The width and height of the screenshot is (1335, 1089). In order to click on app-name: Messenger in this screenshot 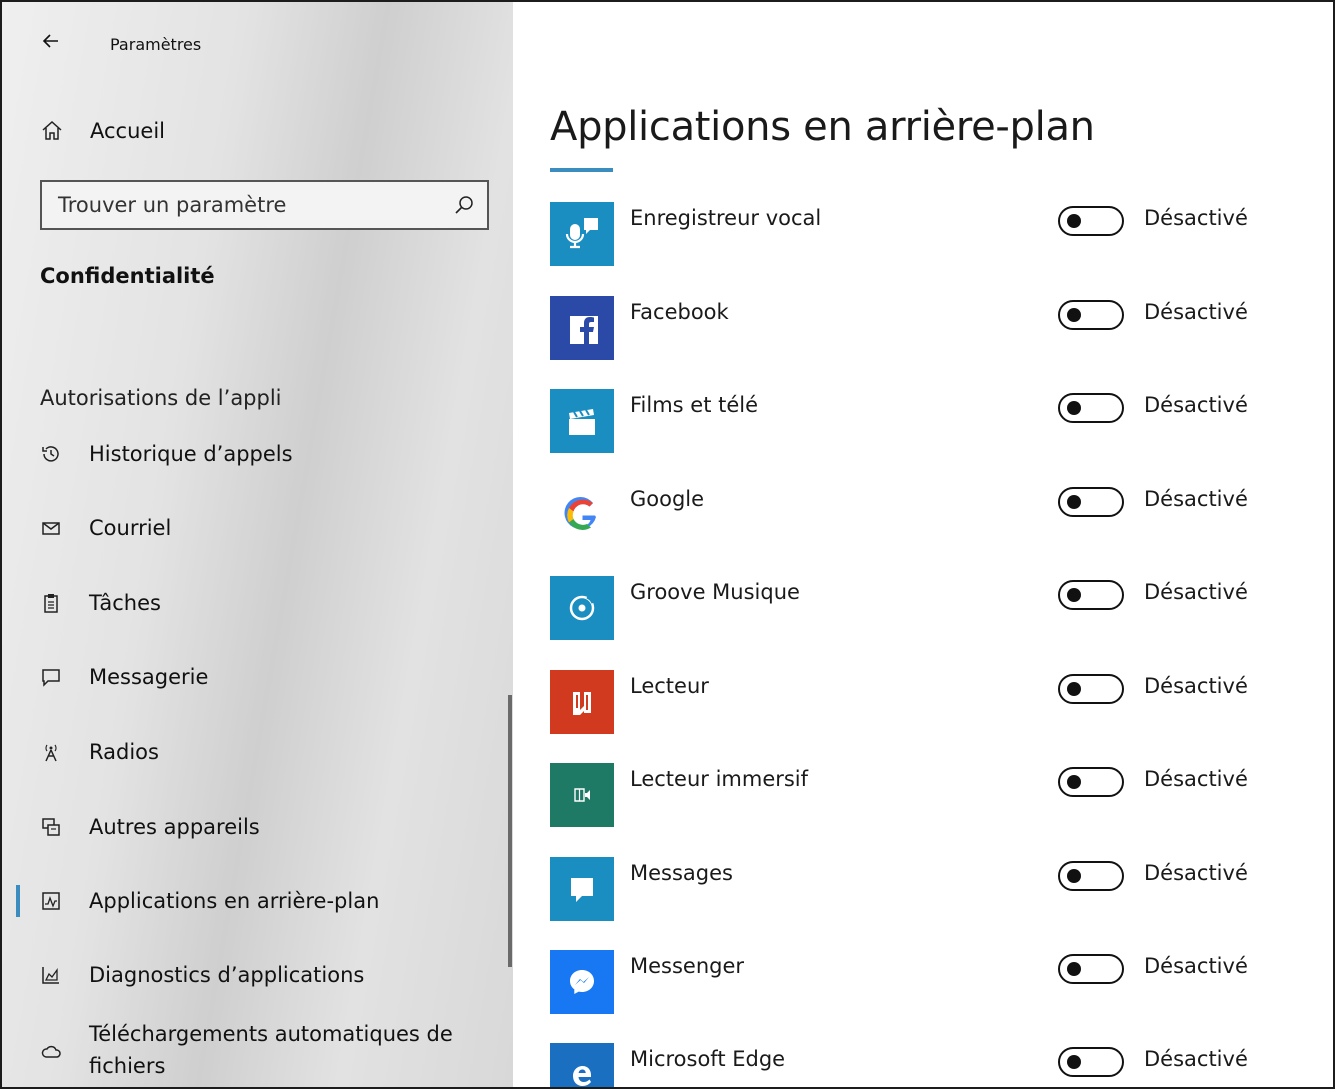, I will do `click(687, 966)`.